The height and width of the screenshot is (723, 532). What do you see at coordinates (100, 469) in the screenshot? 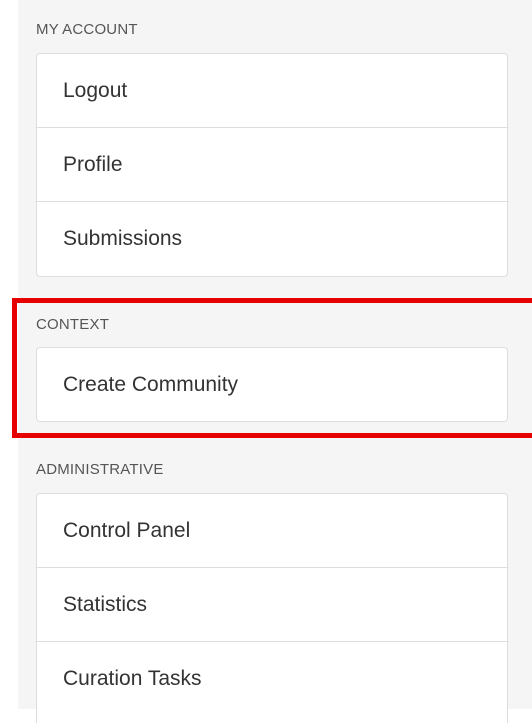
I see `section-heading-administrative: ADMINISTRATIVE` at bounding box center [100, 469].